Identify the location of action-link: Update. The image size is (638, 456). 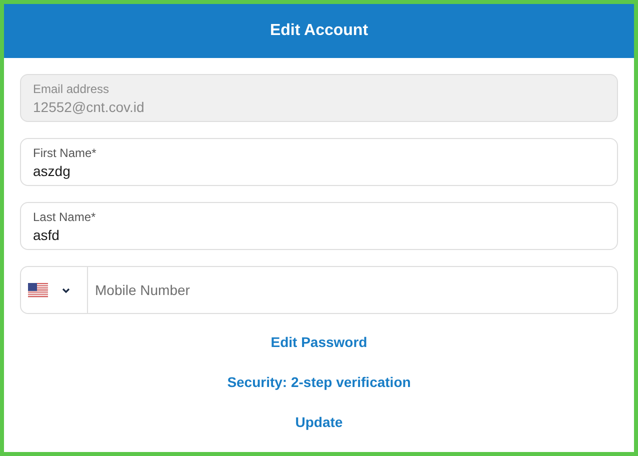
(319, 422).